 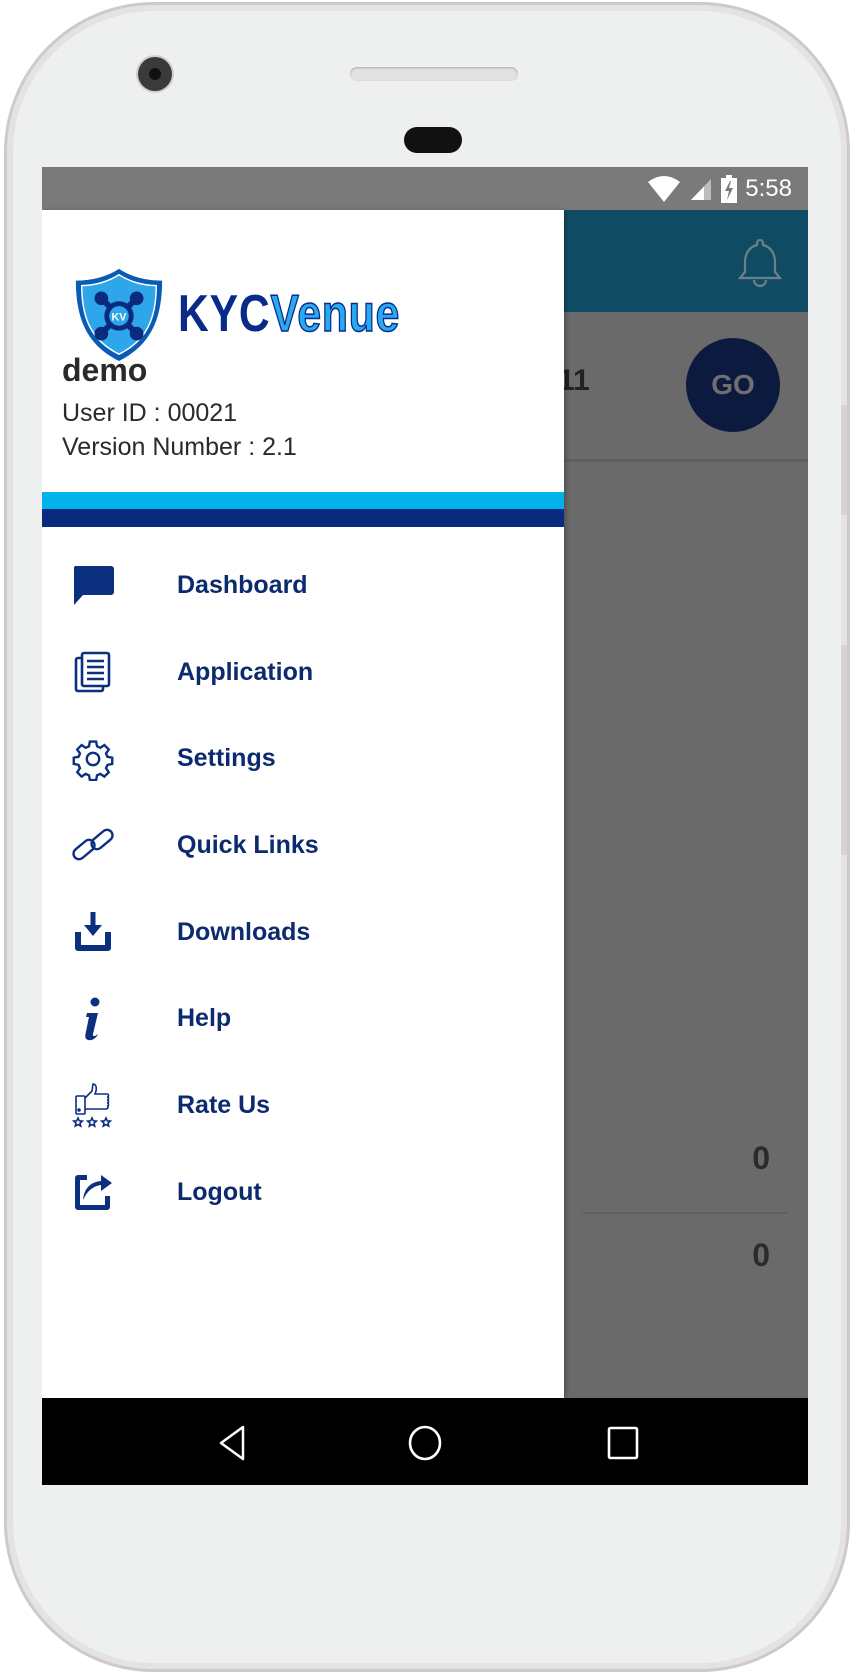 What do you see at coordinates (844, 460) in the screenshot?
I see `power-button` at bounding box center [844, 460].